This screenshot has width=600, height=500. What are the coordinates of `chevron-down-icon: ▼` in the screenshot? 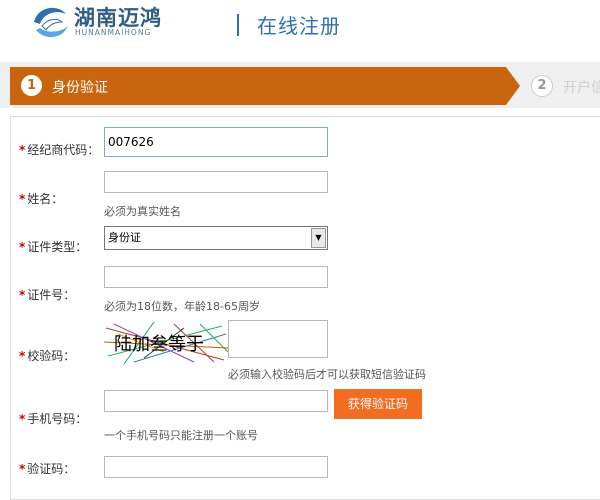 It's located at (318, 238).